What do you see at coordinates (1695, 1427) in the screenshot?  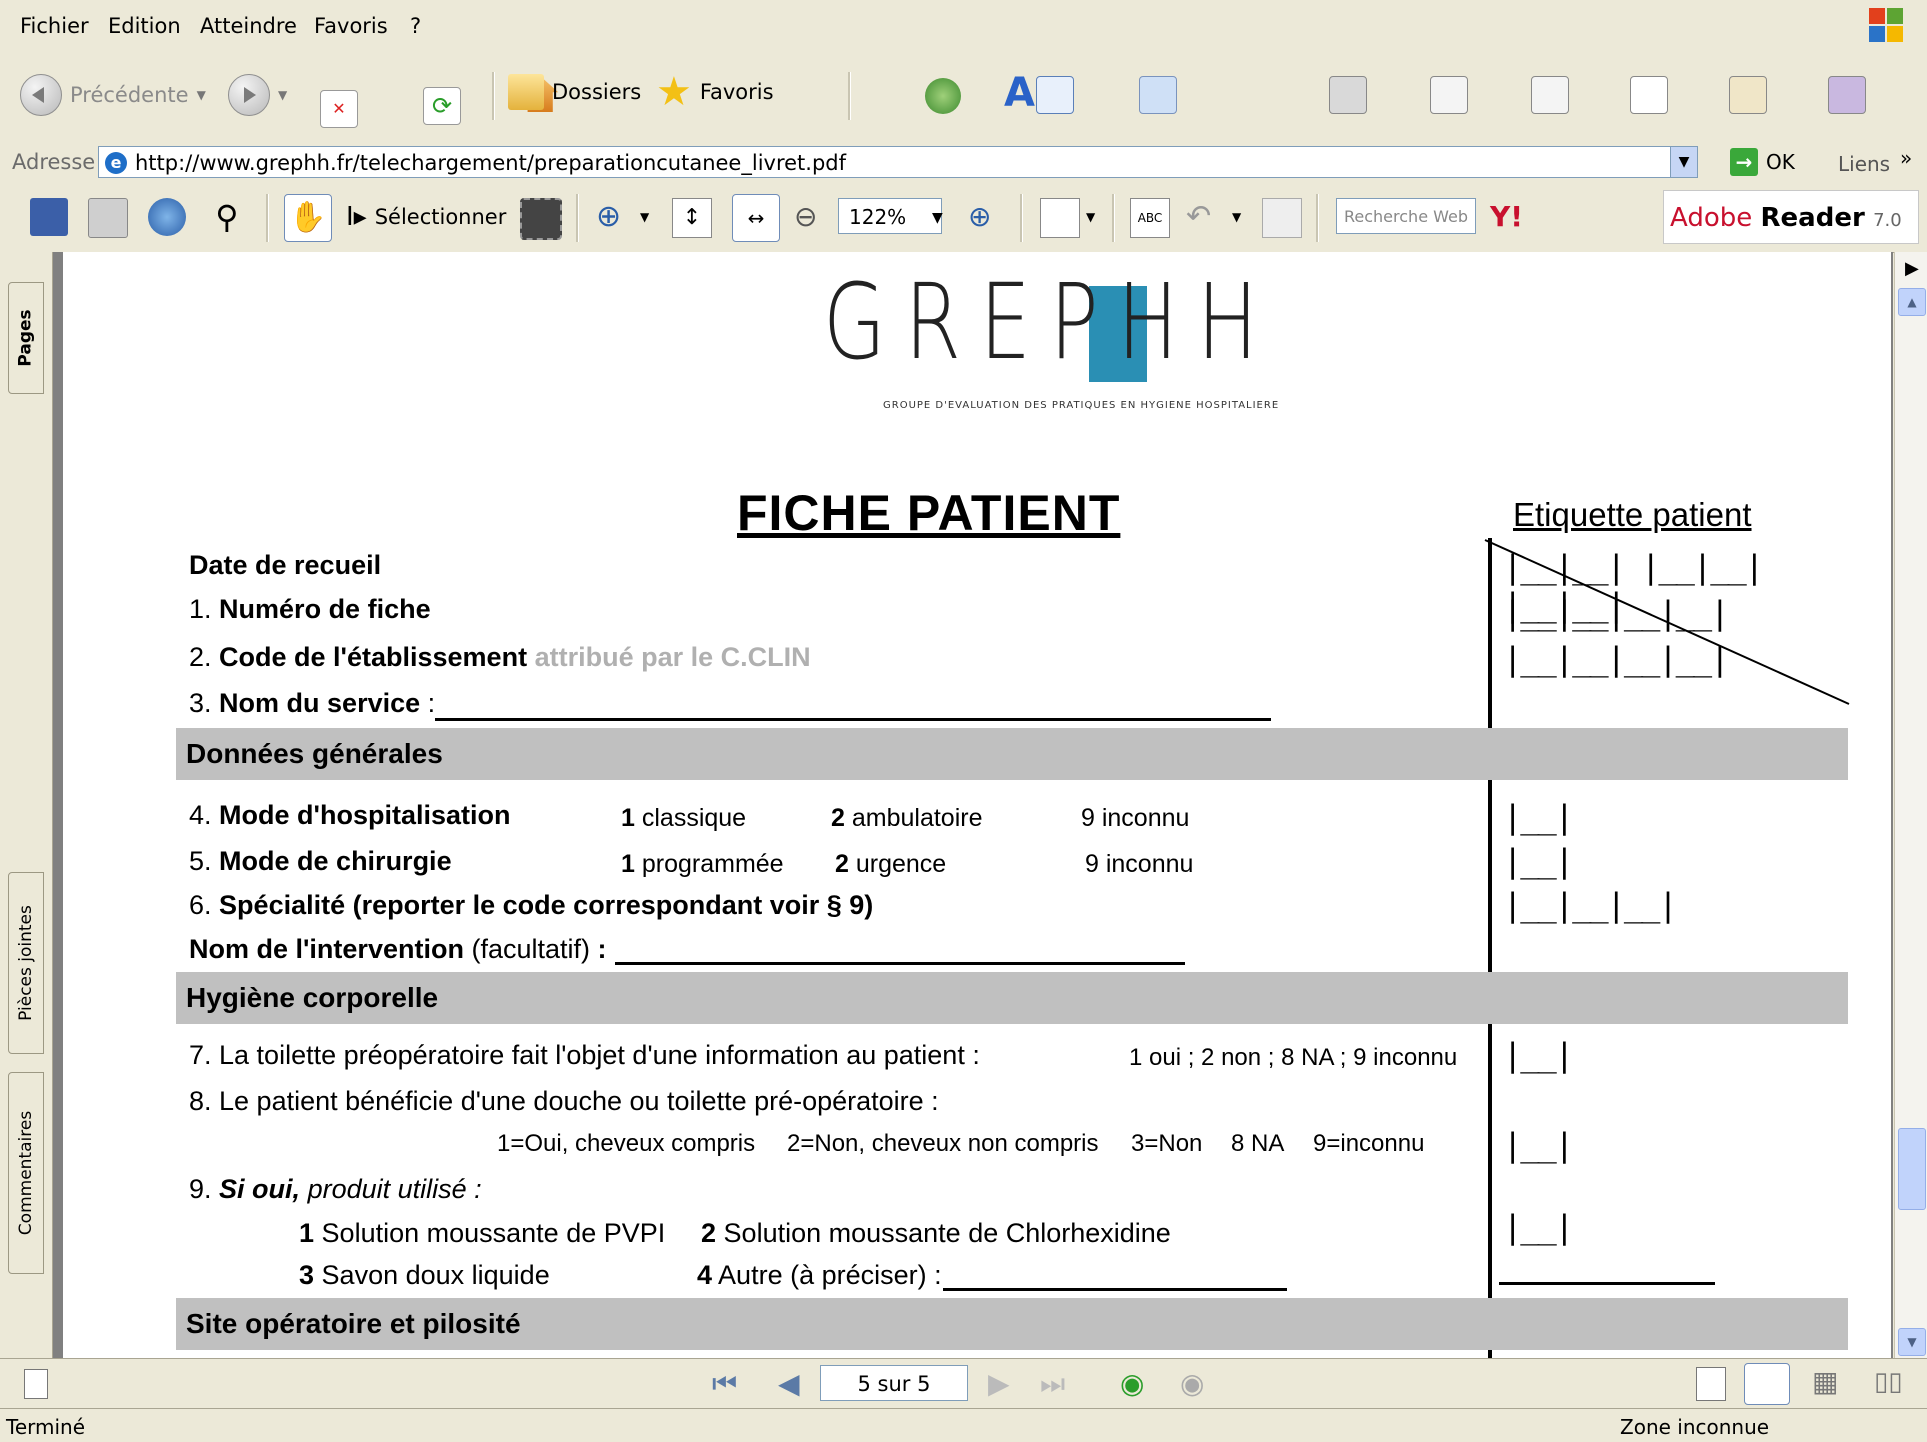 I see `security-zone: Zone inconnue` at bounding box center [1695, 1427].